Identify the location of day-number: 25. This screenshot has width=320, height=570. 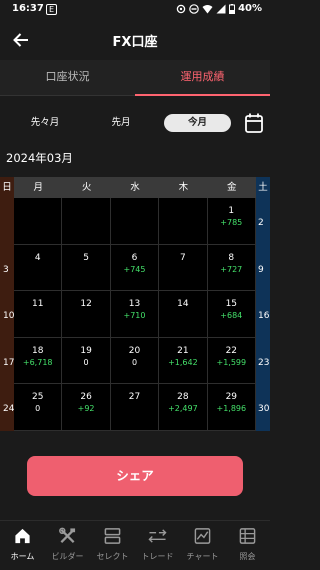
(37, 397).